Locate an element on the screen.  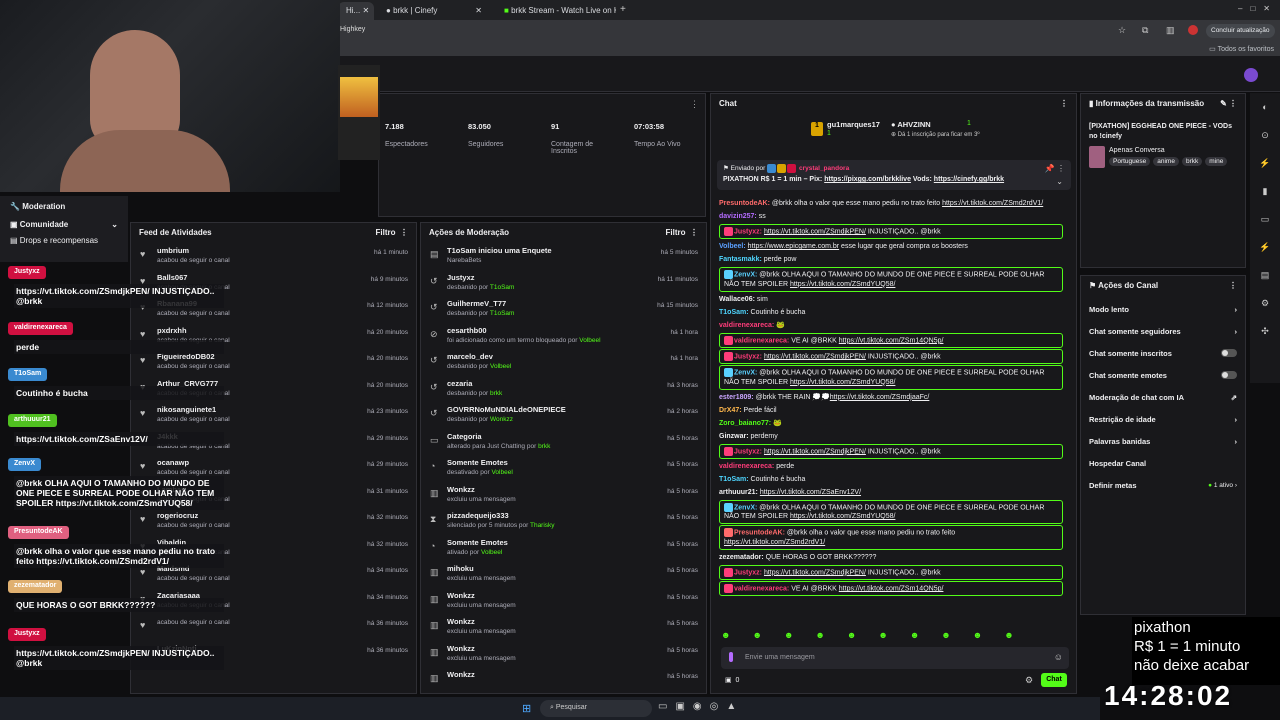
chat-message: valdirenexareca: perde is located at coordinates (891, 466).